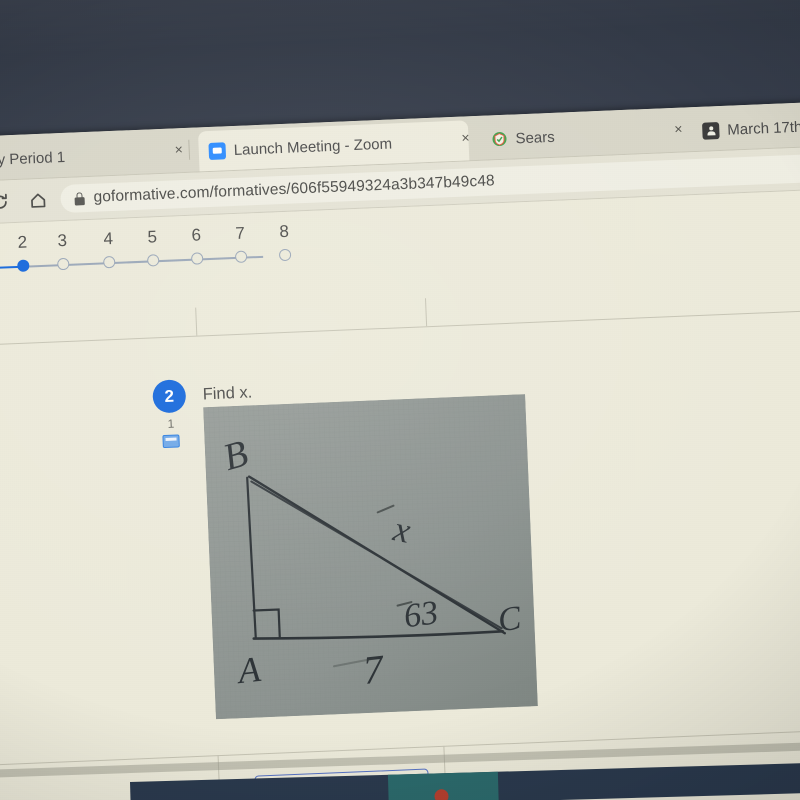 This screenshot has width=800, height=800. What do you see at coordinates (426, 312) in the screenshot?
I see `card-divider-right` at bounding box center [426, 312].